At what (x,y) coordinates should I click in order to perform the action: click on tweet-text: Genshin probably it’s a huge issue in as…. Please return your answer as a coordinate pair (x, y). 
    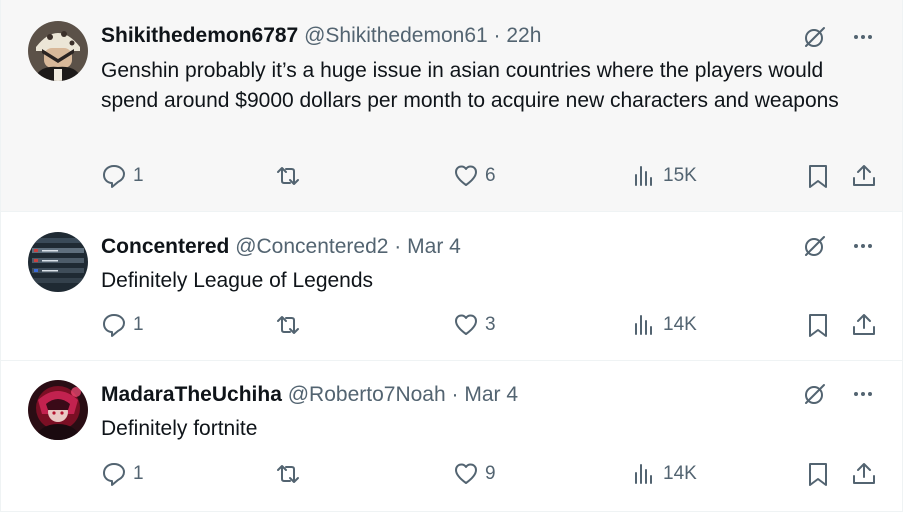
    Looking at the image, I should click on (470, 85).